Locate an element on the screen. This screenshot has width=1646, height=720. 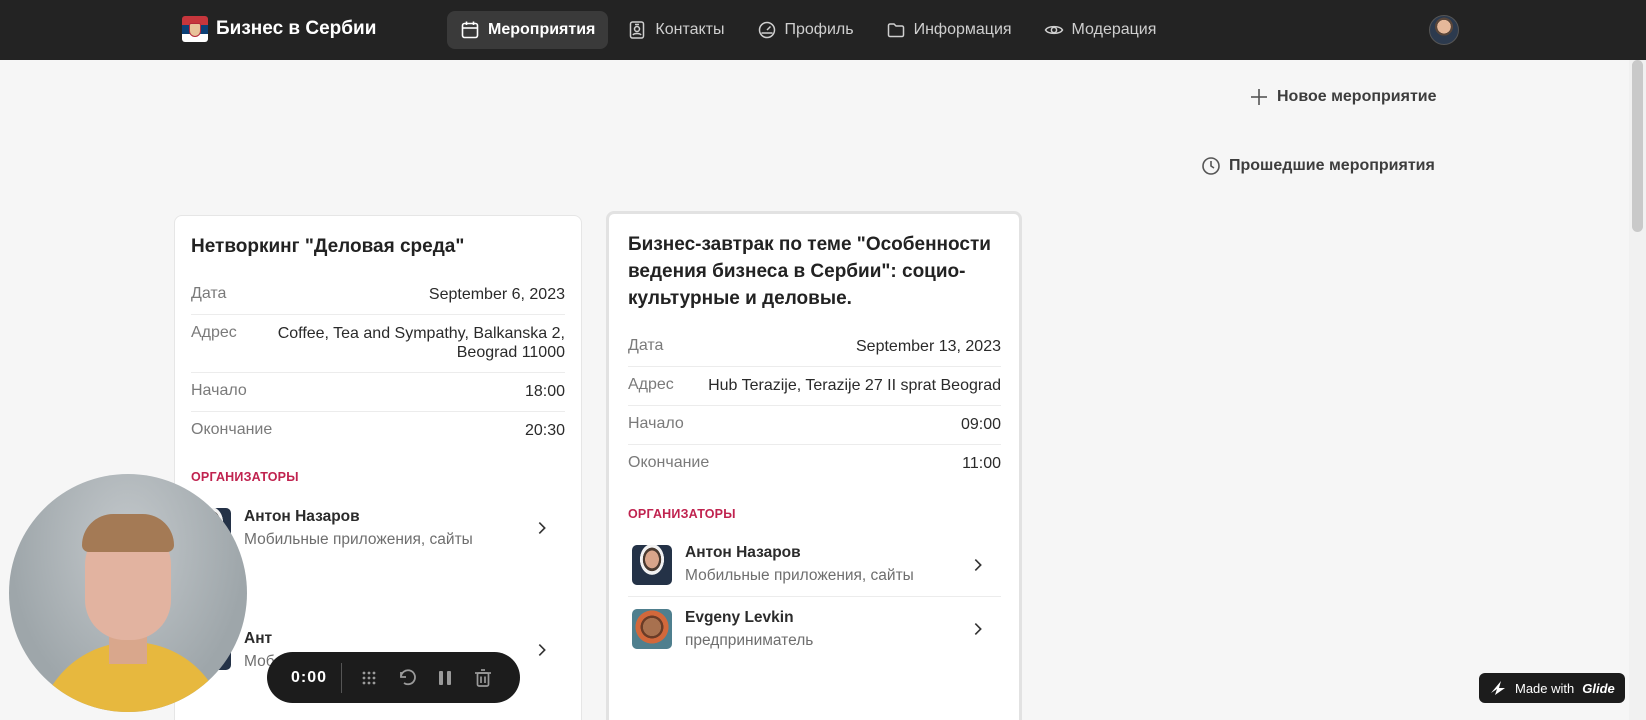
undo-icon is located at coordinates (407, 678).